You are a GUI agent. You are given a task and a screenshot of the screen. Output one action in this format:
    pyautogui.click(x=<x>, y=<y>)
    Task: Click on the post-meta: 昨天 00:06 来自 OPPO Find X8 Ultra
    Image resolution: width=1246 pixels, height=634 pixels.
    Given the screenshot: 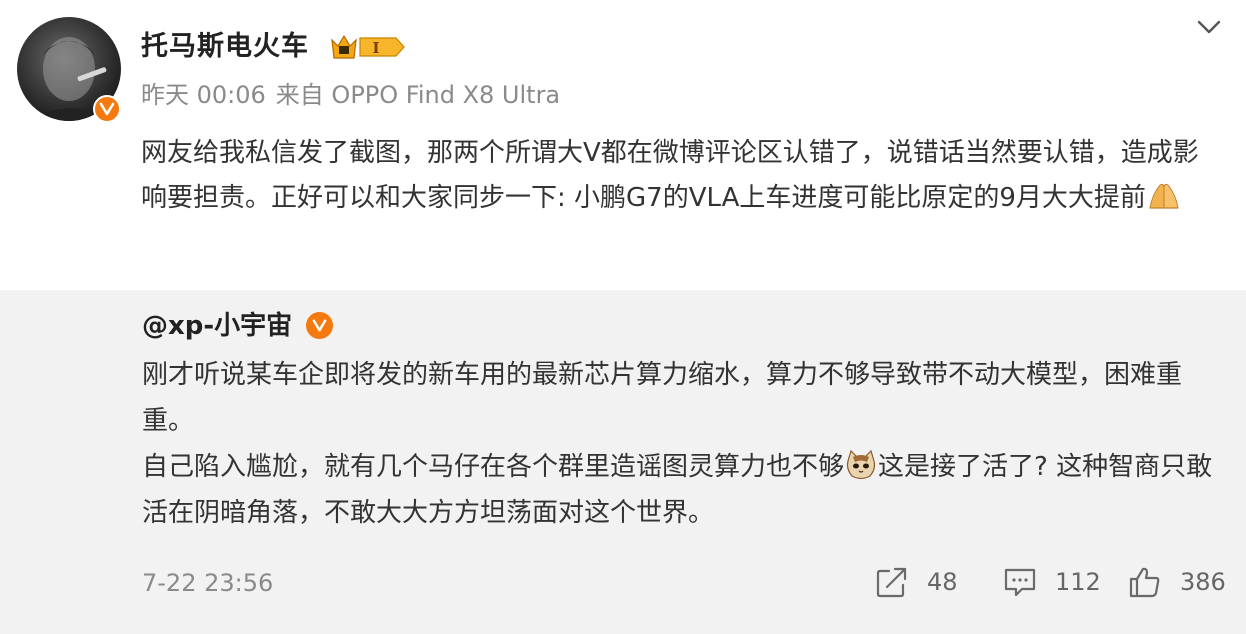 What is the action you would take?
    pyautogui.click(x=355, y=95)
    